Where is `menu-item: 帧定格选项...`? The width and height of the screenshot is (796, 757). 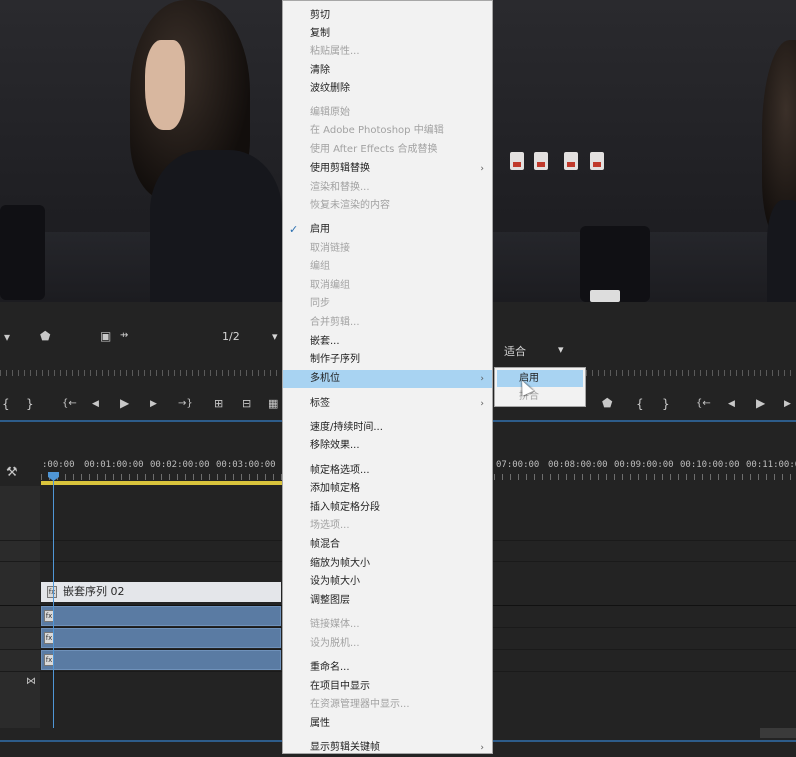
menu-item: 帧定格选项... is located at coordinates (387, 471).